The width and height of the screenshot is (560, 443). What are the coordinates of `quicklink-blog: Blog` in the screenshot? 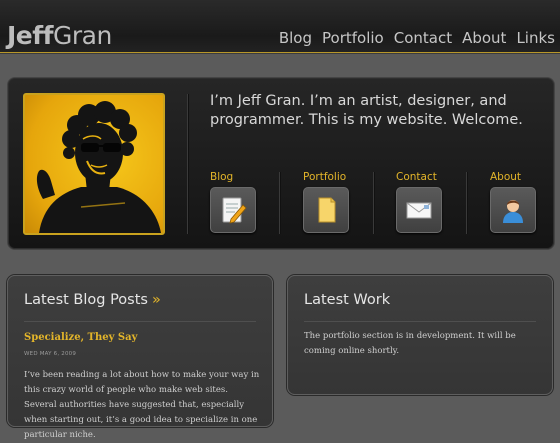 It's located at (240, 201).